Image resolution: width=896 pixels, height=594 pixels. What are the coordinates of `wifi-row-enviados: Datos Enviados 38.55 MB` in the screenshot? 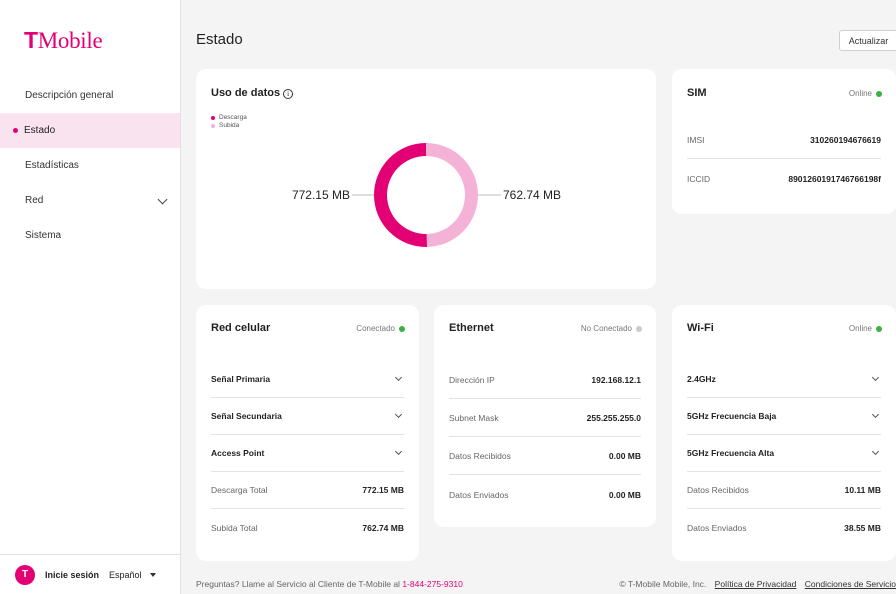 It's located at (784, 527).